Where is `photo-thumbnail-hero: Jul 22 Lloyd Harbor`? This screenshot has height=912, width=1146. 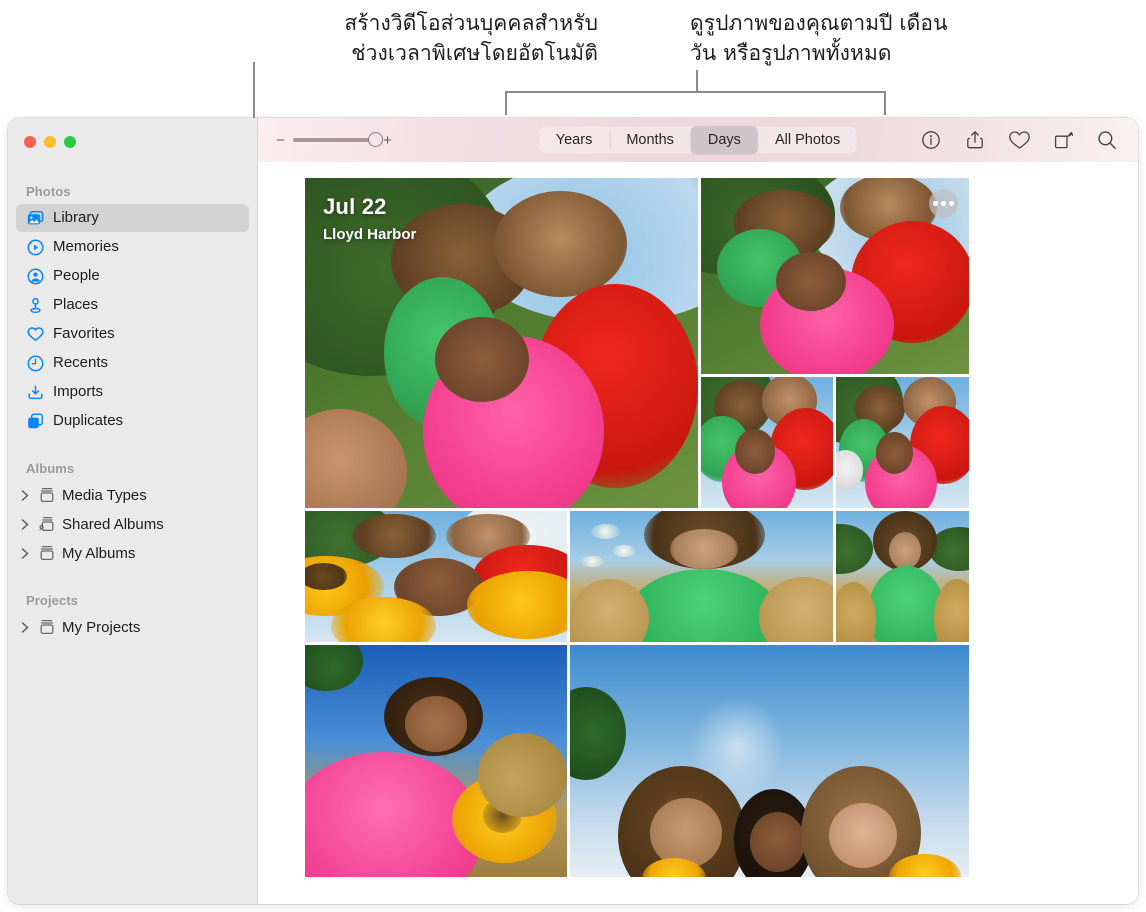 photo-thumbnail-hero: Jul 22 Lloyd Harbor is located at coordinates (501, 343).